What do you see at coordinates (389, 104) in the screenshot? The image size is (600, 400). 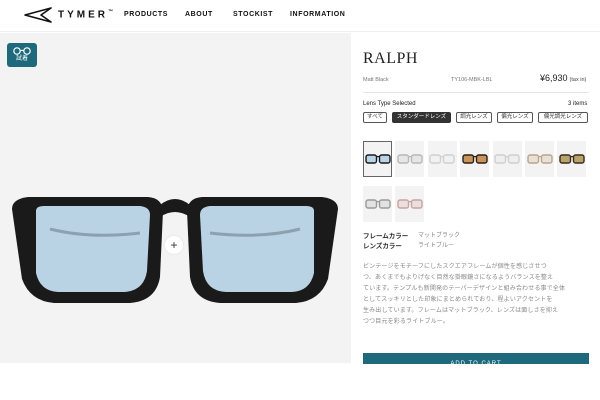 I see `lens-type-label: Lens Type Selected` at bounding box center [389, 104].